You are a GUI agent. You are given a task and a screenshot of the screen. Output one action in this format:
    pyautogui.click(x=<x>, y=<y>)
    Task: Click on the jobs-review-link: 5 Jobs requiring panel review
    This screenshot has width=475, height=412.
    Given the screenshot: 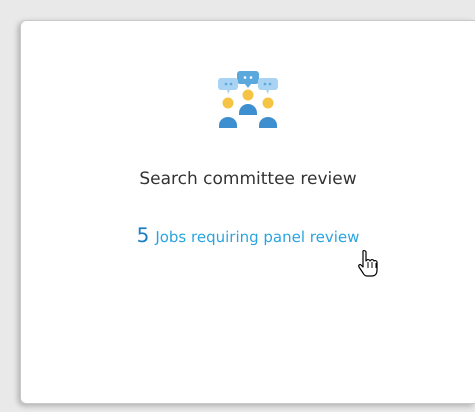 What is the action you would take?
    pyautogui.click(x=248, y=235)
    